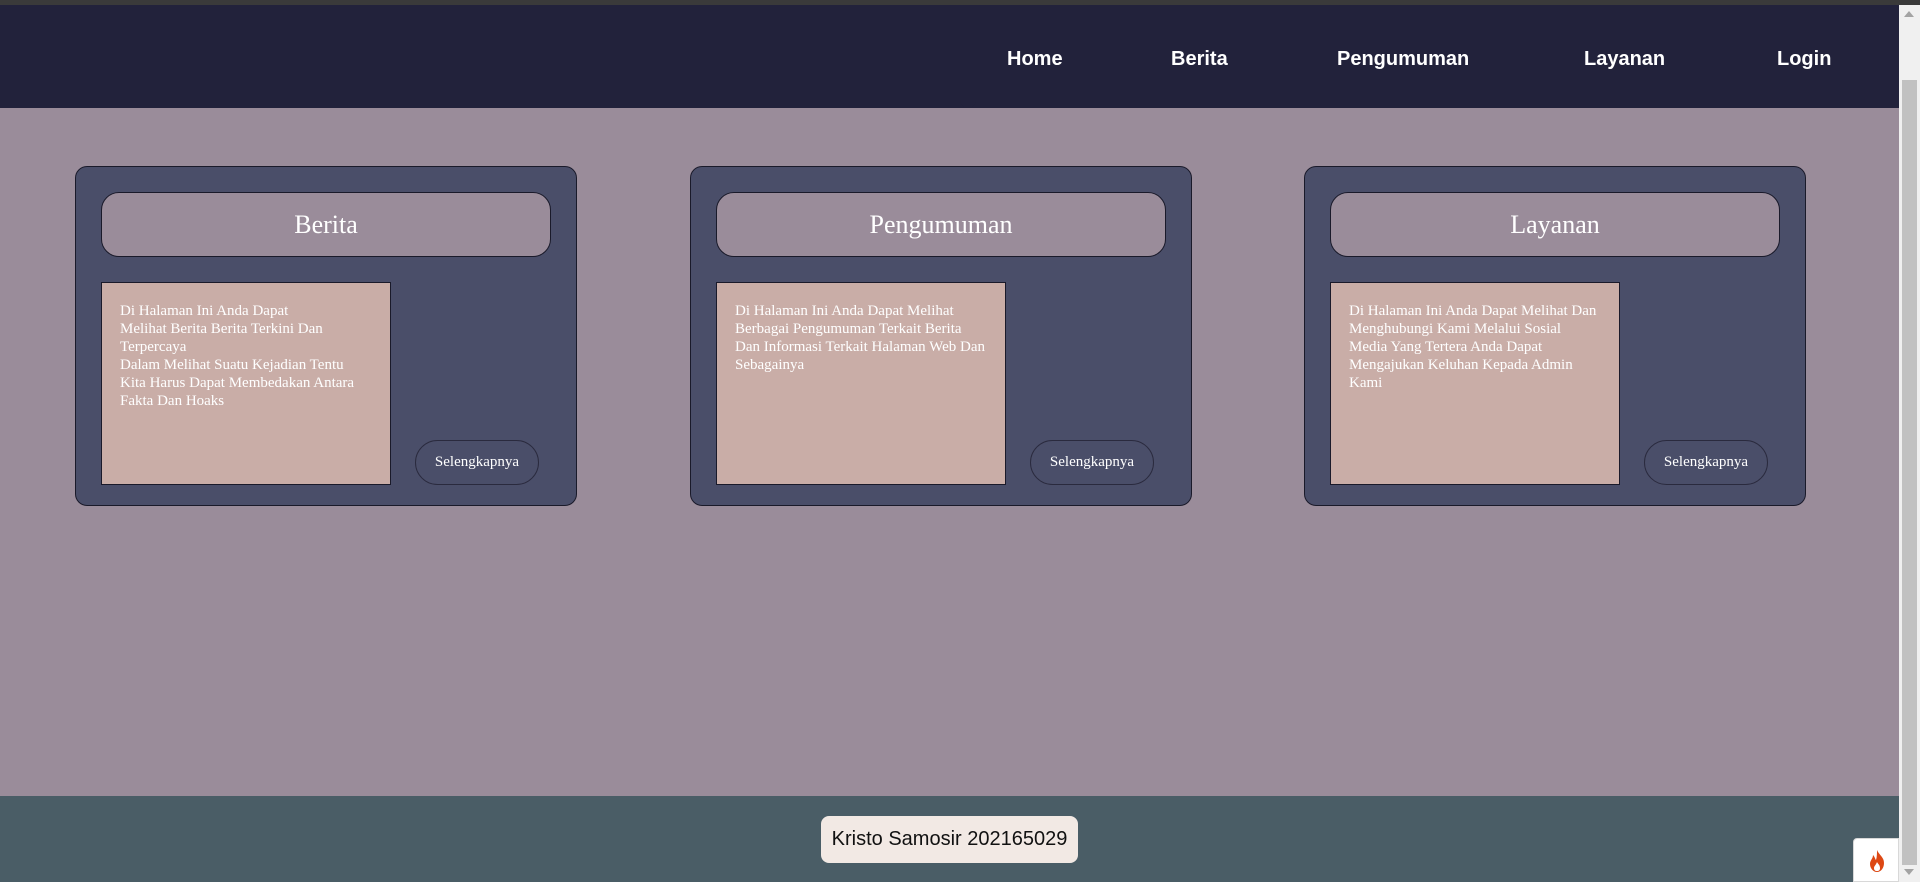  What do you see at coordinates (1035, 59) in the screenshot?
I see `nav-link-home: Home` at bounding box center [1035, 59].